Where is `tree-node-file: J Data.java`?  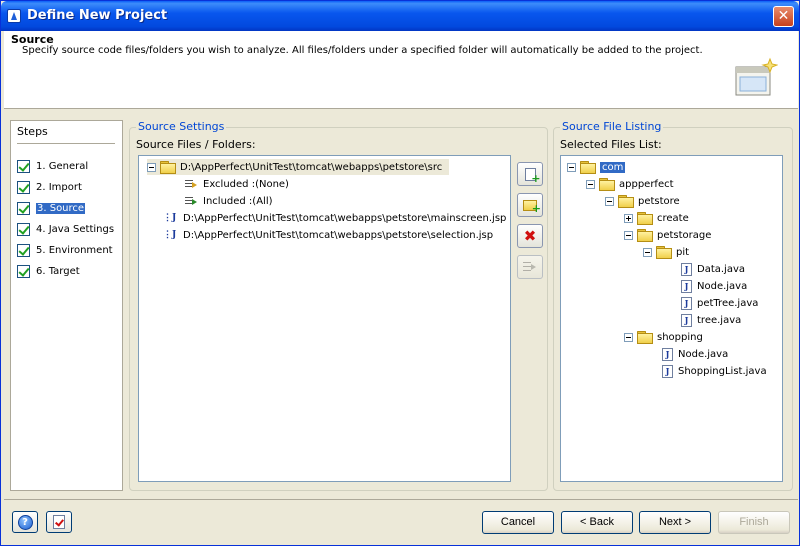 tree-node-file: J Data.java is located at coordinates (713, 269).